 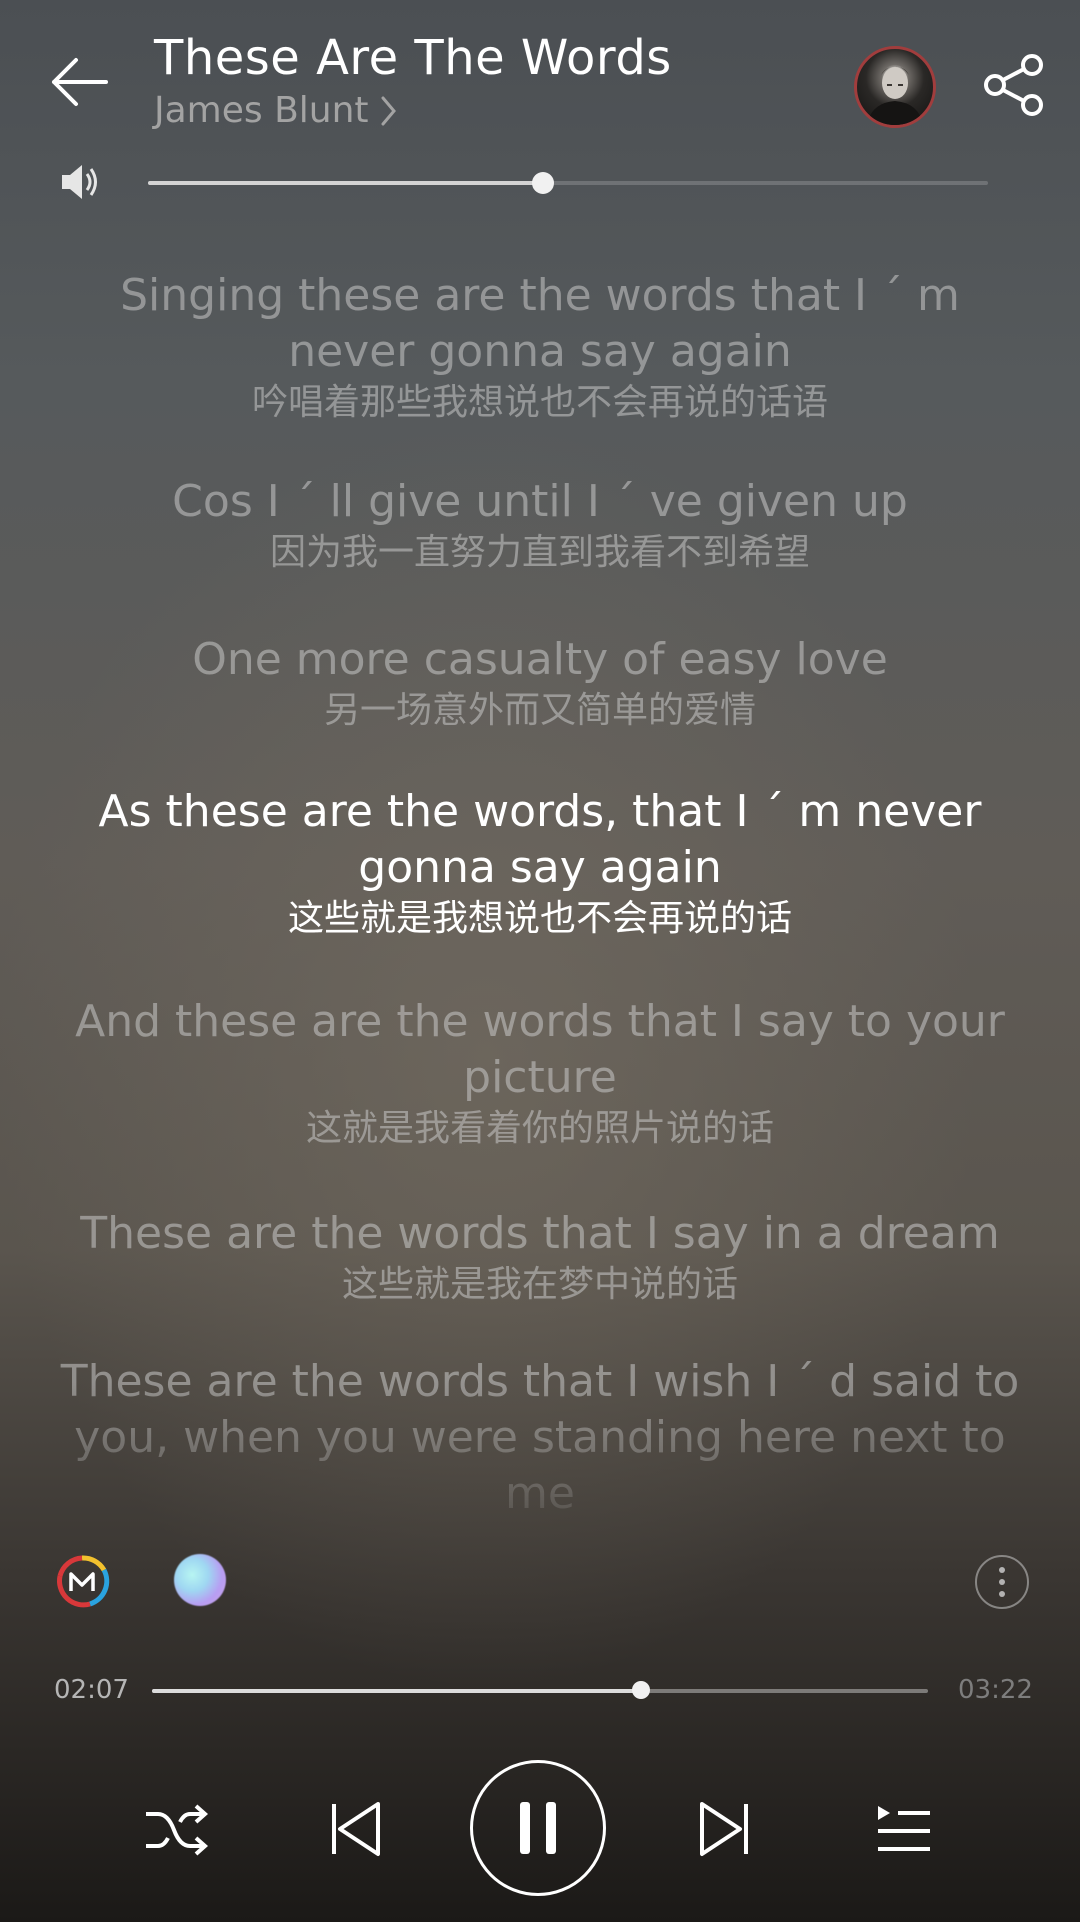 I want to click on speaker-icon, so click(x=79, y=182).